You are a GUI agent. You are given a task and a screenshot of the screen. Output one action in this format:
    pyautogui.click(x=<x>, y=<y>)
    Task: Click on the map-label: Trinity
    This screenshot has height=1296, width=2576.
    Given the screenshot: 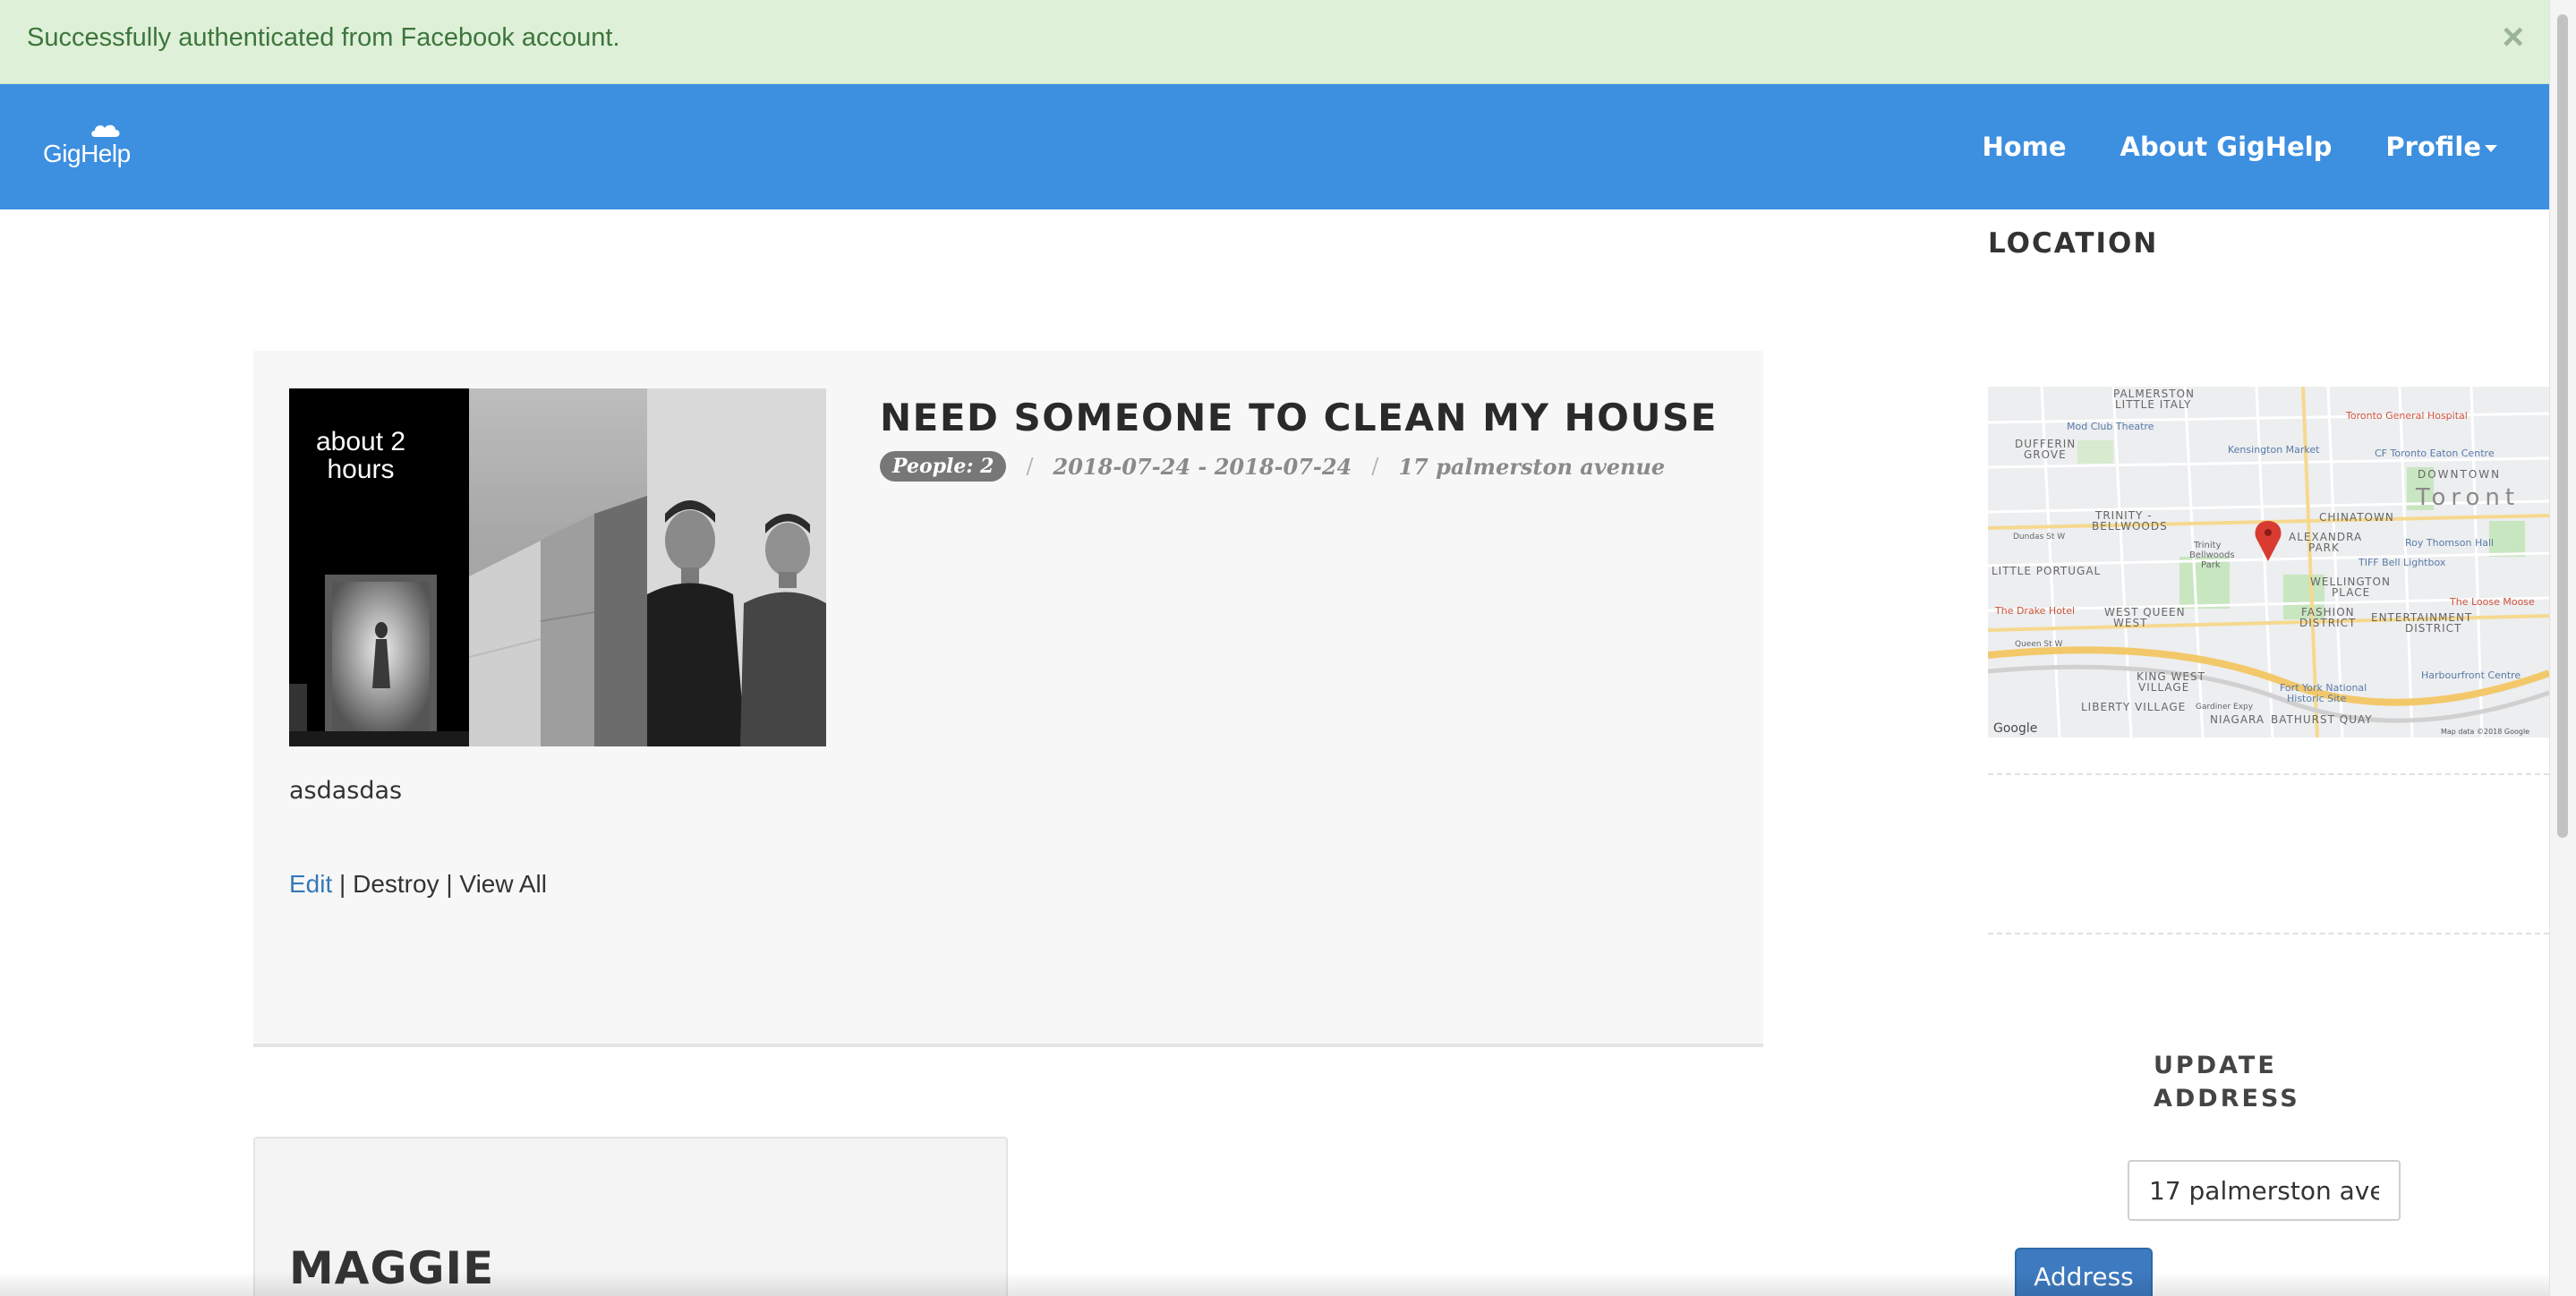 What is the action you would take?
    pyautogui.click(x=2207, y=545)
    